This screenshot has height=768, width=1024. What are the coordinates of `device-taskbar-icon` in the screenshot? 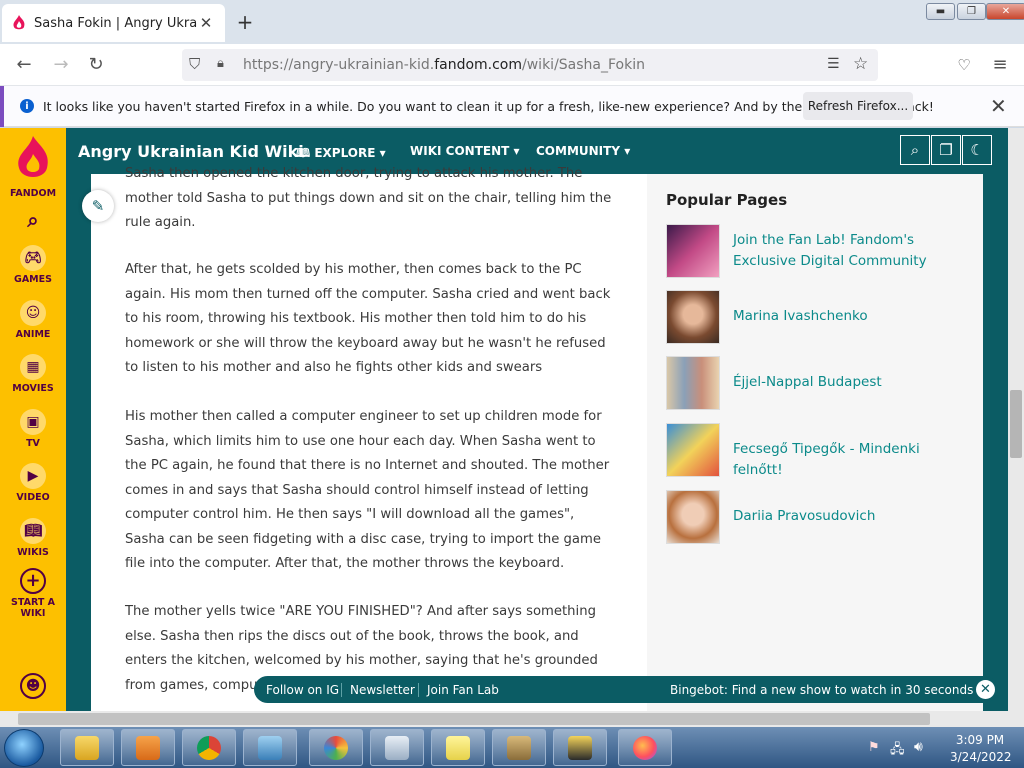 It's located at (519, 747).